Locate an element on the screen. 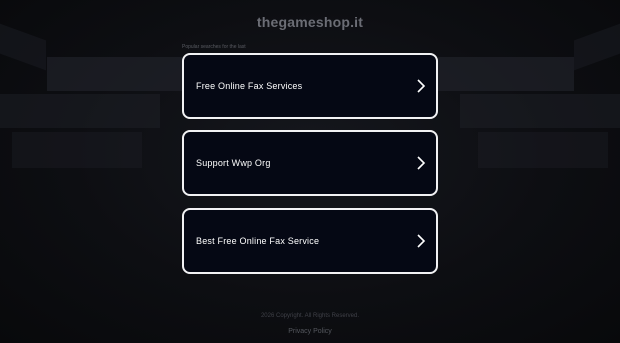  privacy-policy-link: Privacy Policy is located at coordinates (310, 331).